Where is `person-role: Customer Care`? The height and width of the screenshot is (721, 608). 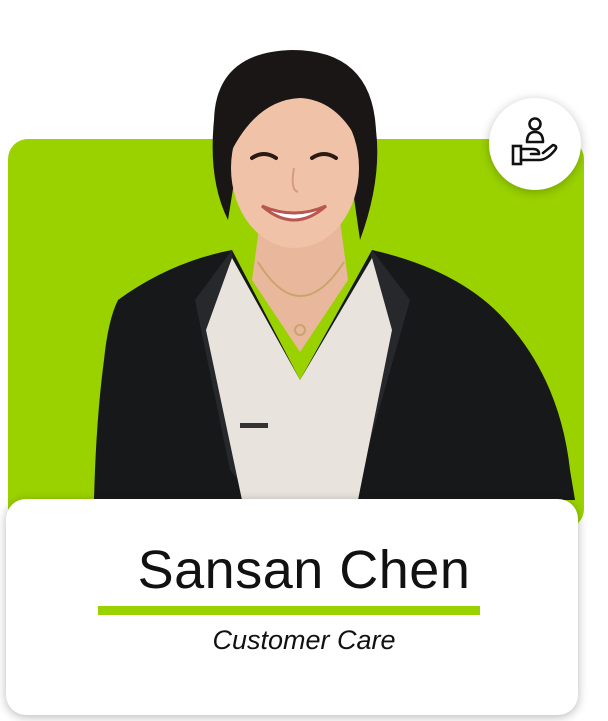
person-role: Customer Care is located at coordinates (304, 640).